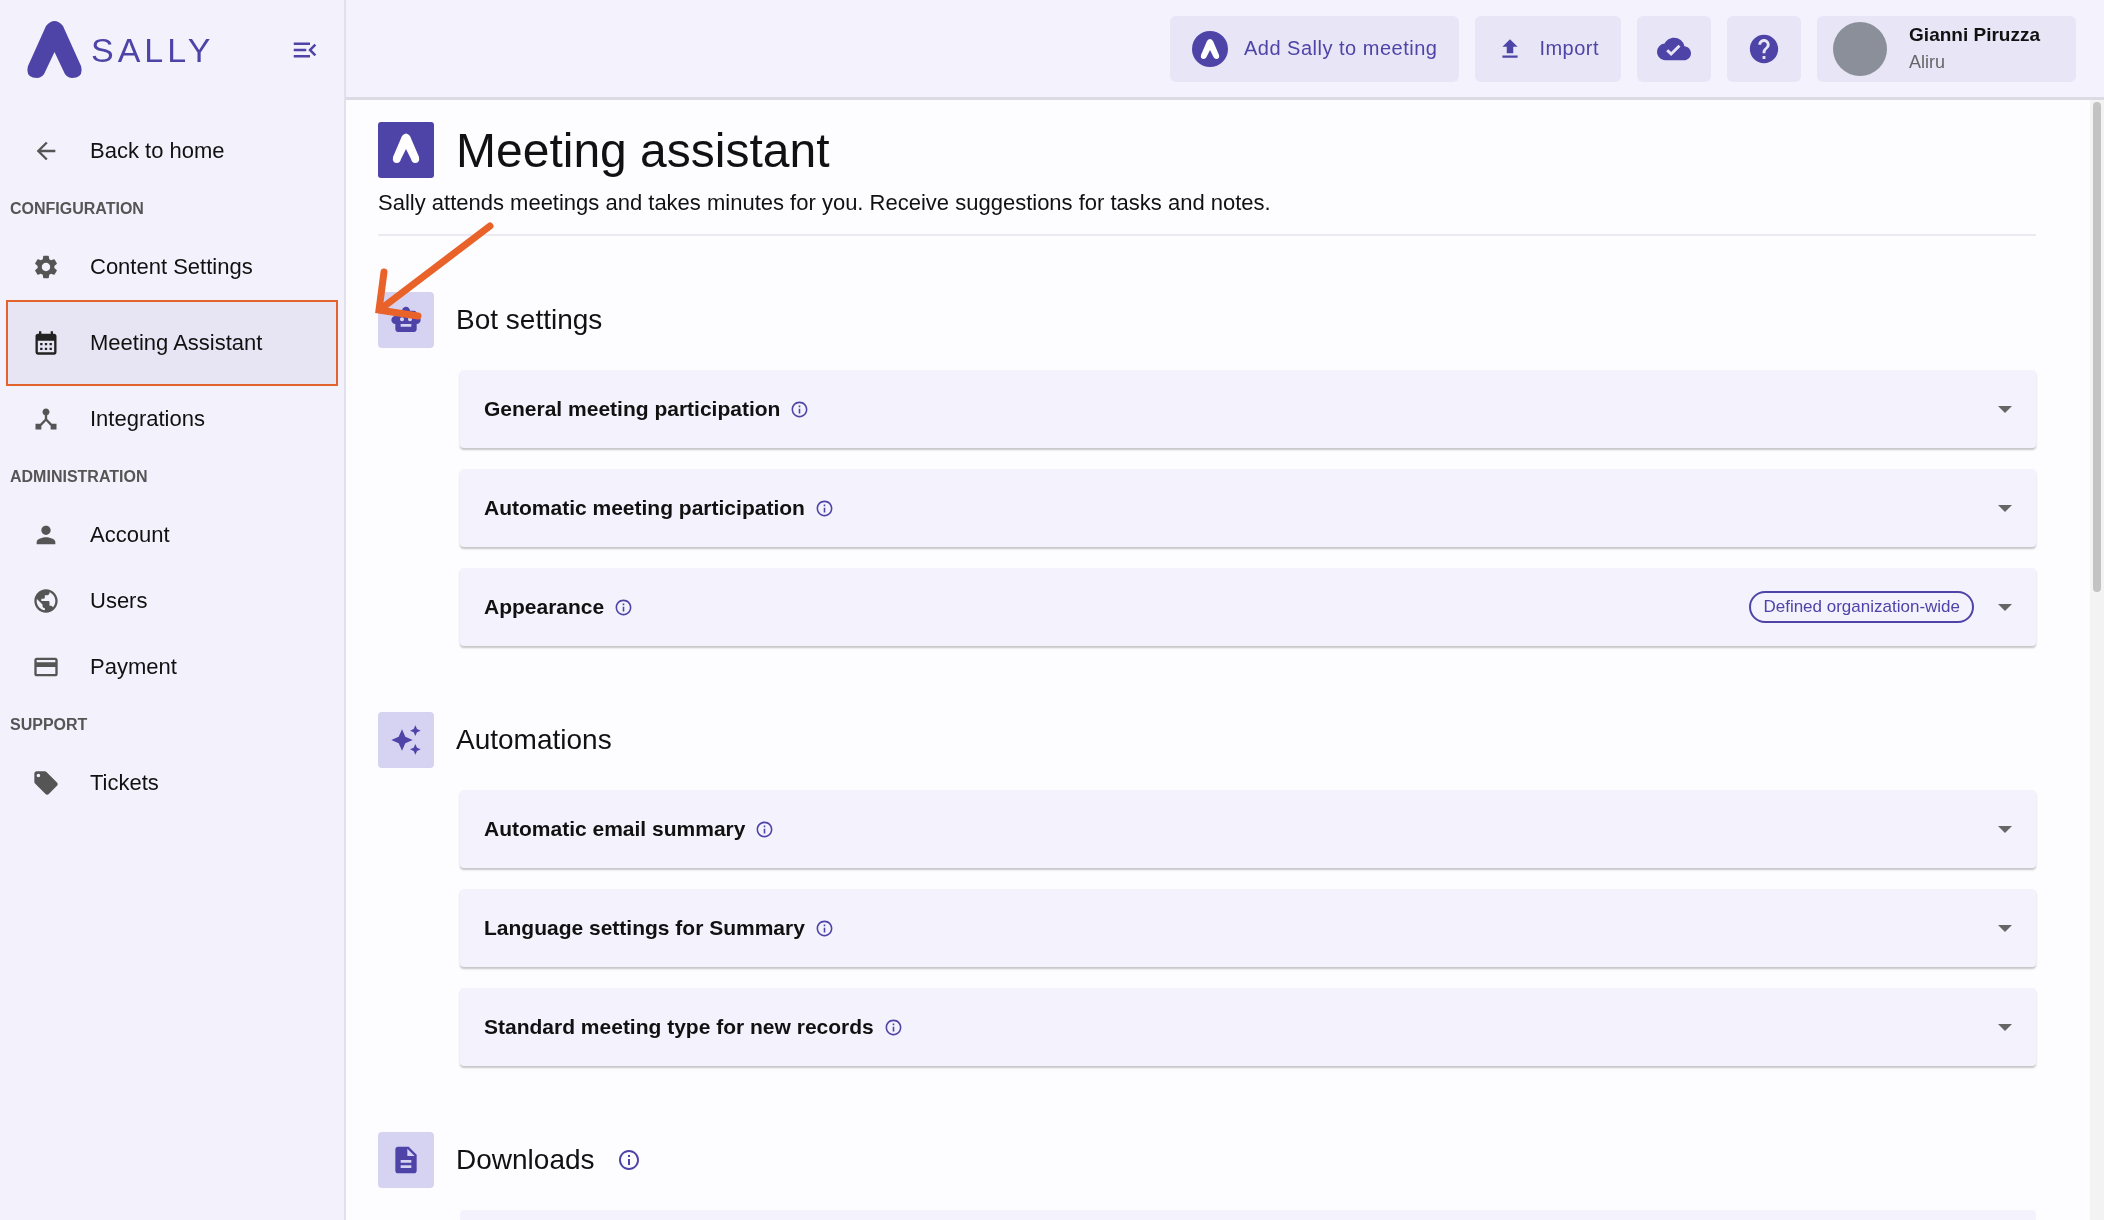 This screenshot has width=2104, height=1220. Describe the element at coordinates (534, 740) in the screenshot. I see `section-title: Automations` at that location.